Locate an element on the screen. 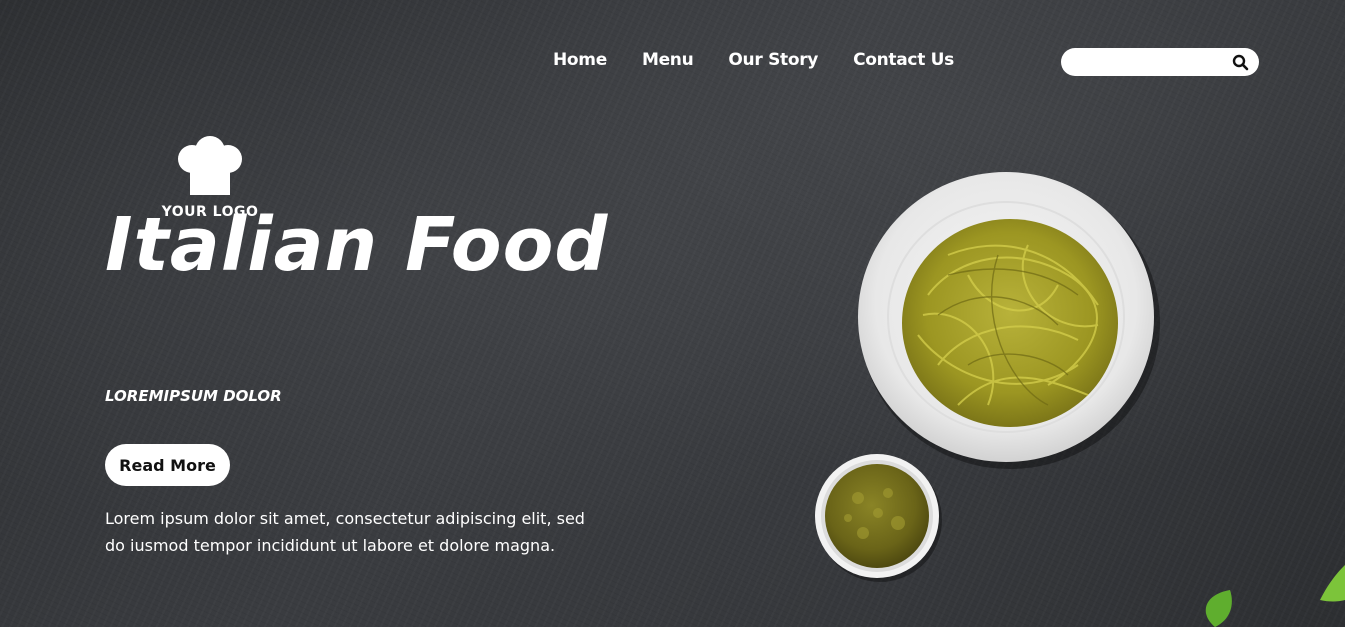  basil-leaf-image is located at coordinates (1275, 596).